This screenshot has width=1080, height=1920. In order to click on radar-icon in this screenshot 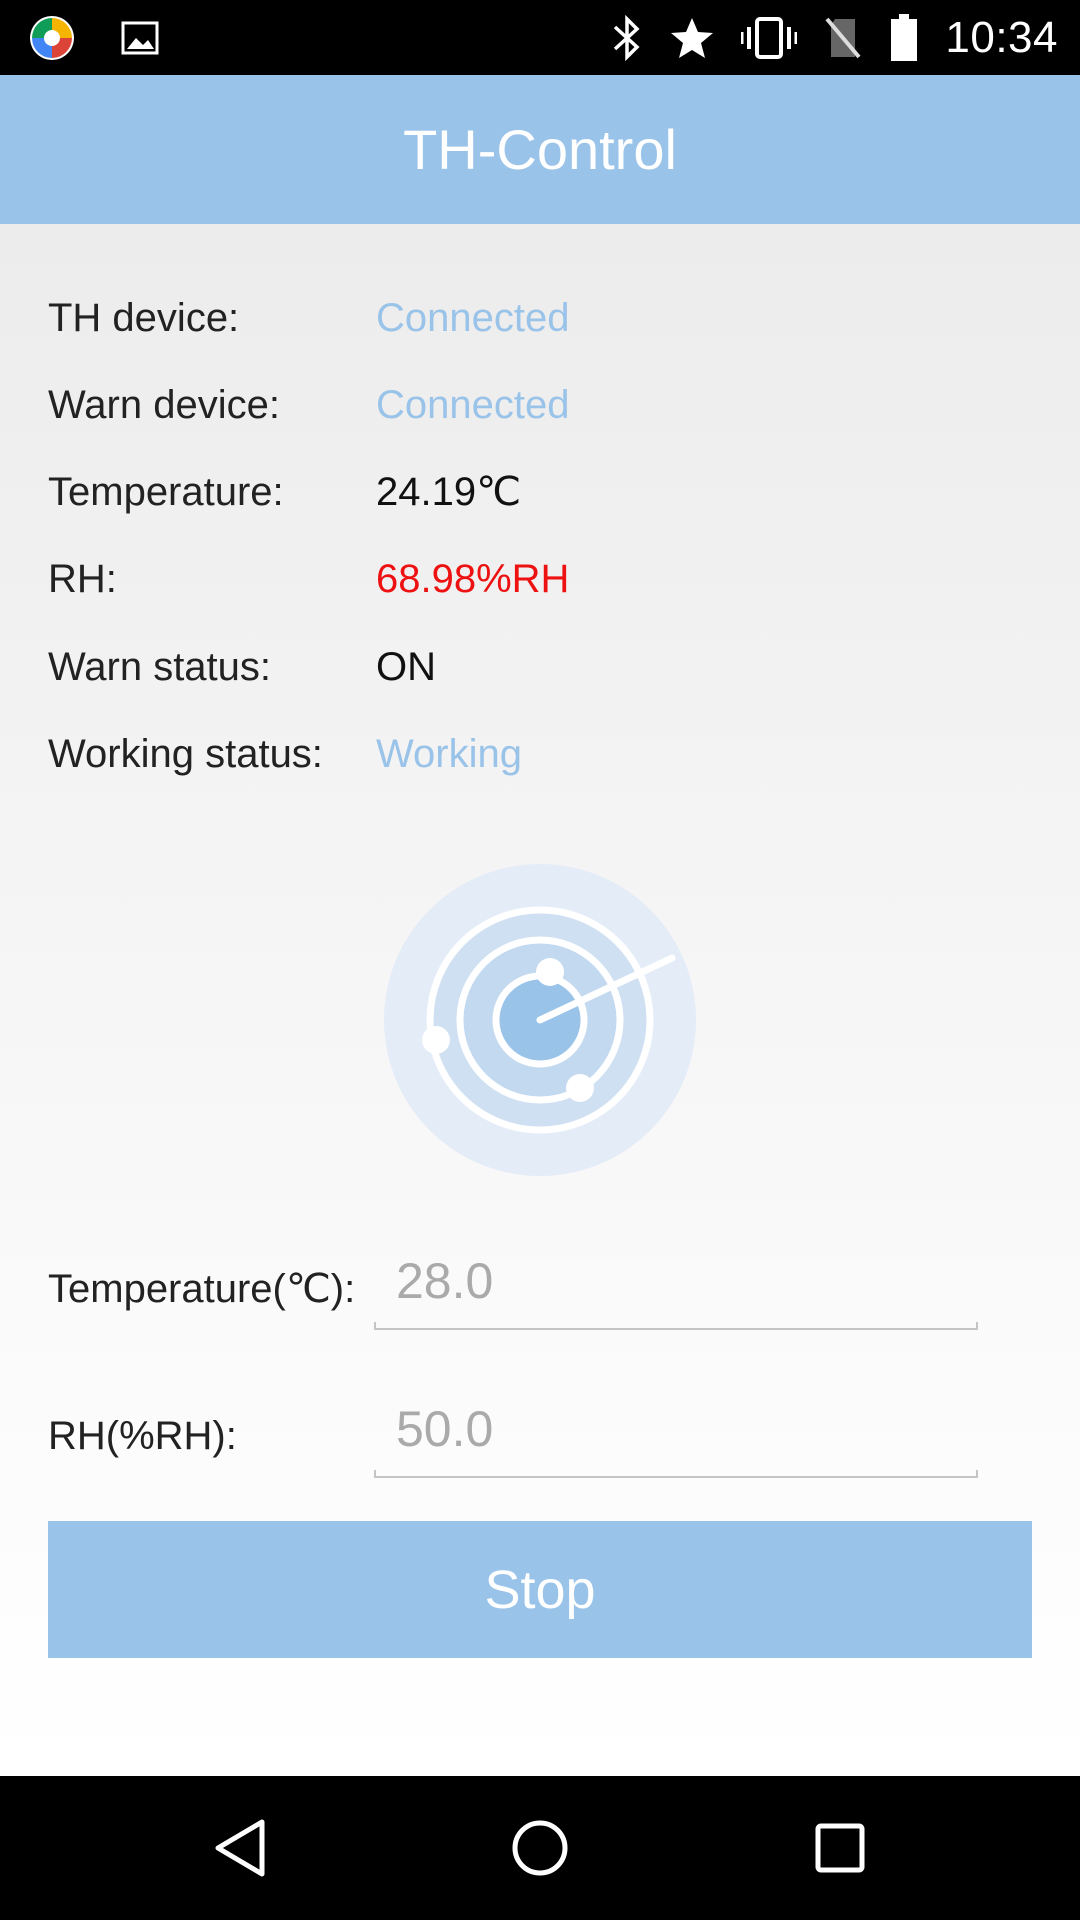, I will do `click(540, 1020)`.